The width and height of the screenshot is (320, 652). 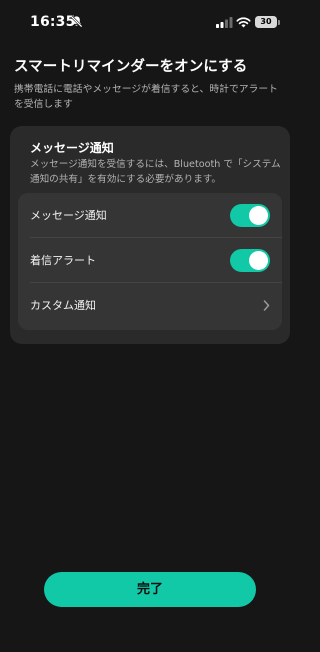 I want to click on status-time: 16:35, so click(x=53, y=22).